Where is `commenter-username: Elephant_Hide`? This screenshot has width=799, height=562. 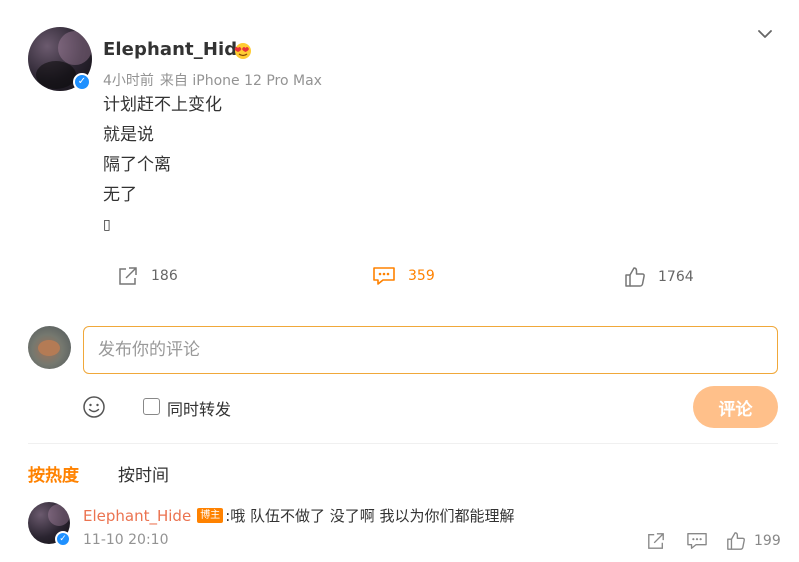 commenter-username: Elephant_Hide is located at coordinates (137, 516).